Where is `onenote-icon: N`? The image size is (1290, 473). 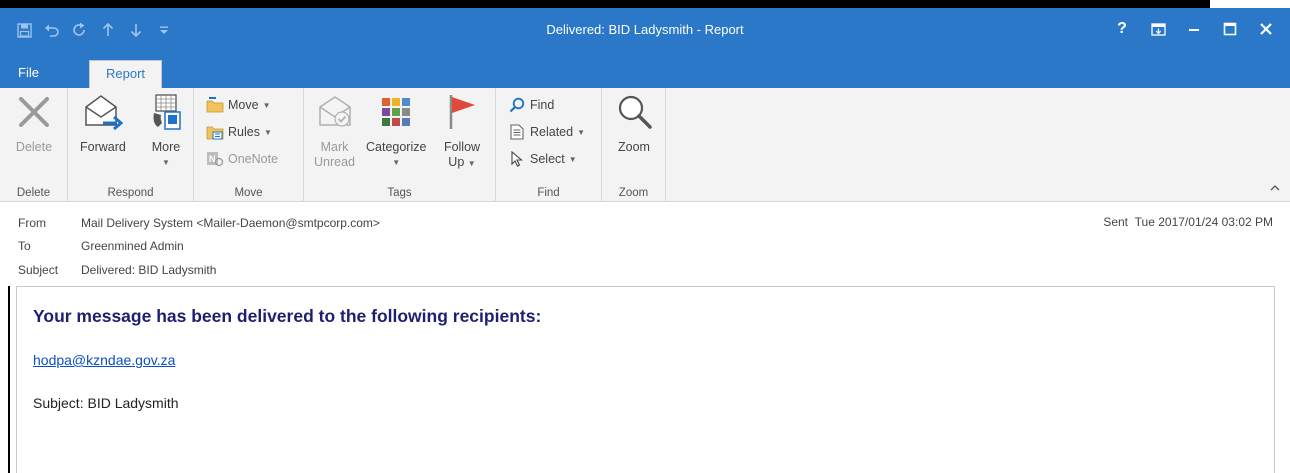
onenote-icon: N is located at coordinates (215, 159).